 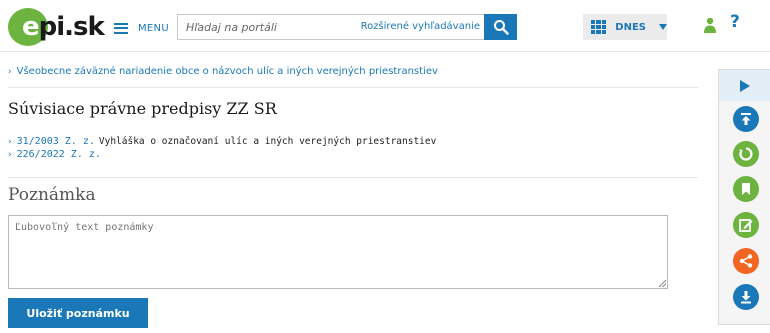 What do you see at coordinates (56, 141) in the screenshot?
I see `related-item-number: 31/2003 Z. z.` at bounding box center [56, 141].